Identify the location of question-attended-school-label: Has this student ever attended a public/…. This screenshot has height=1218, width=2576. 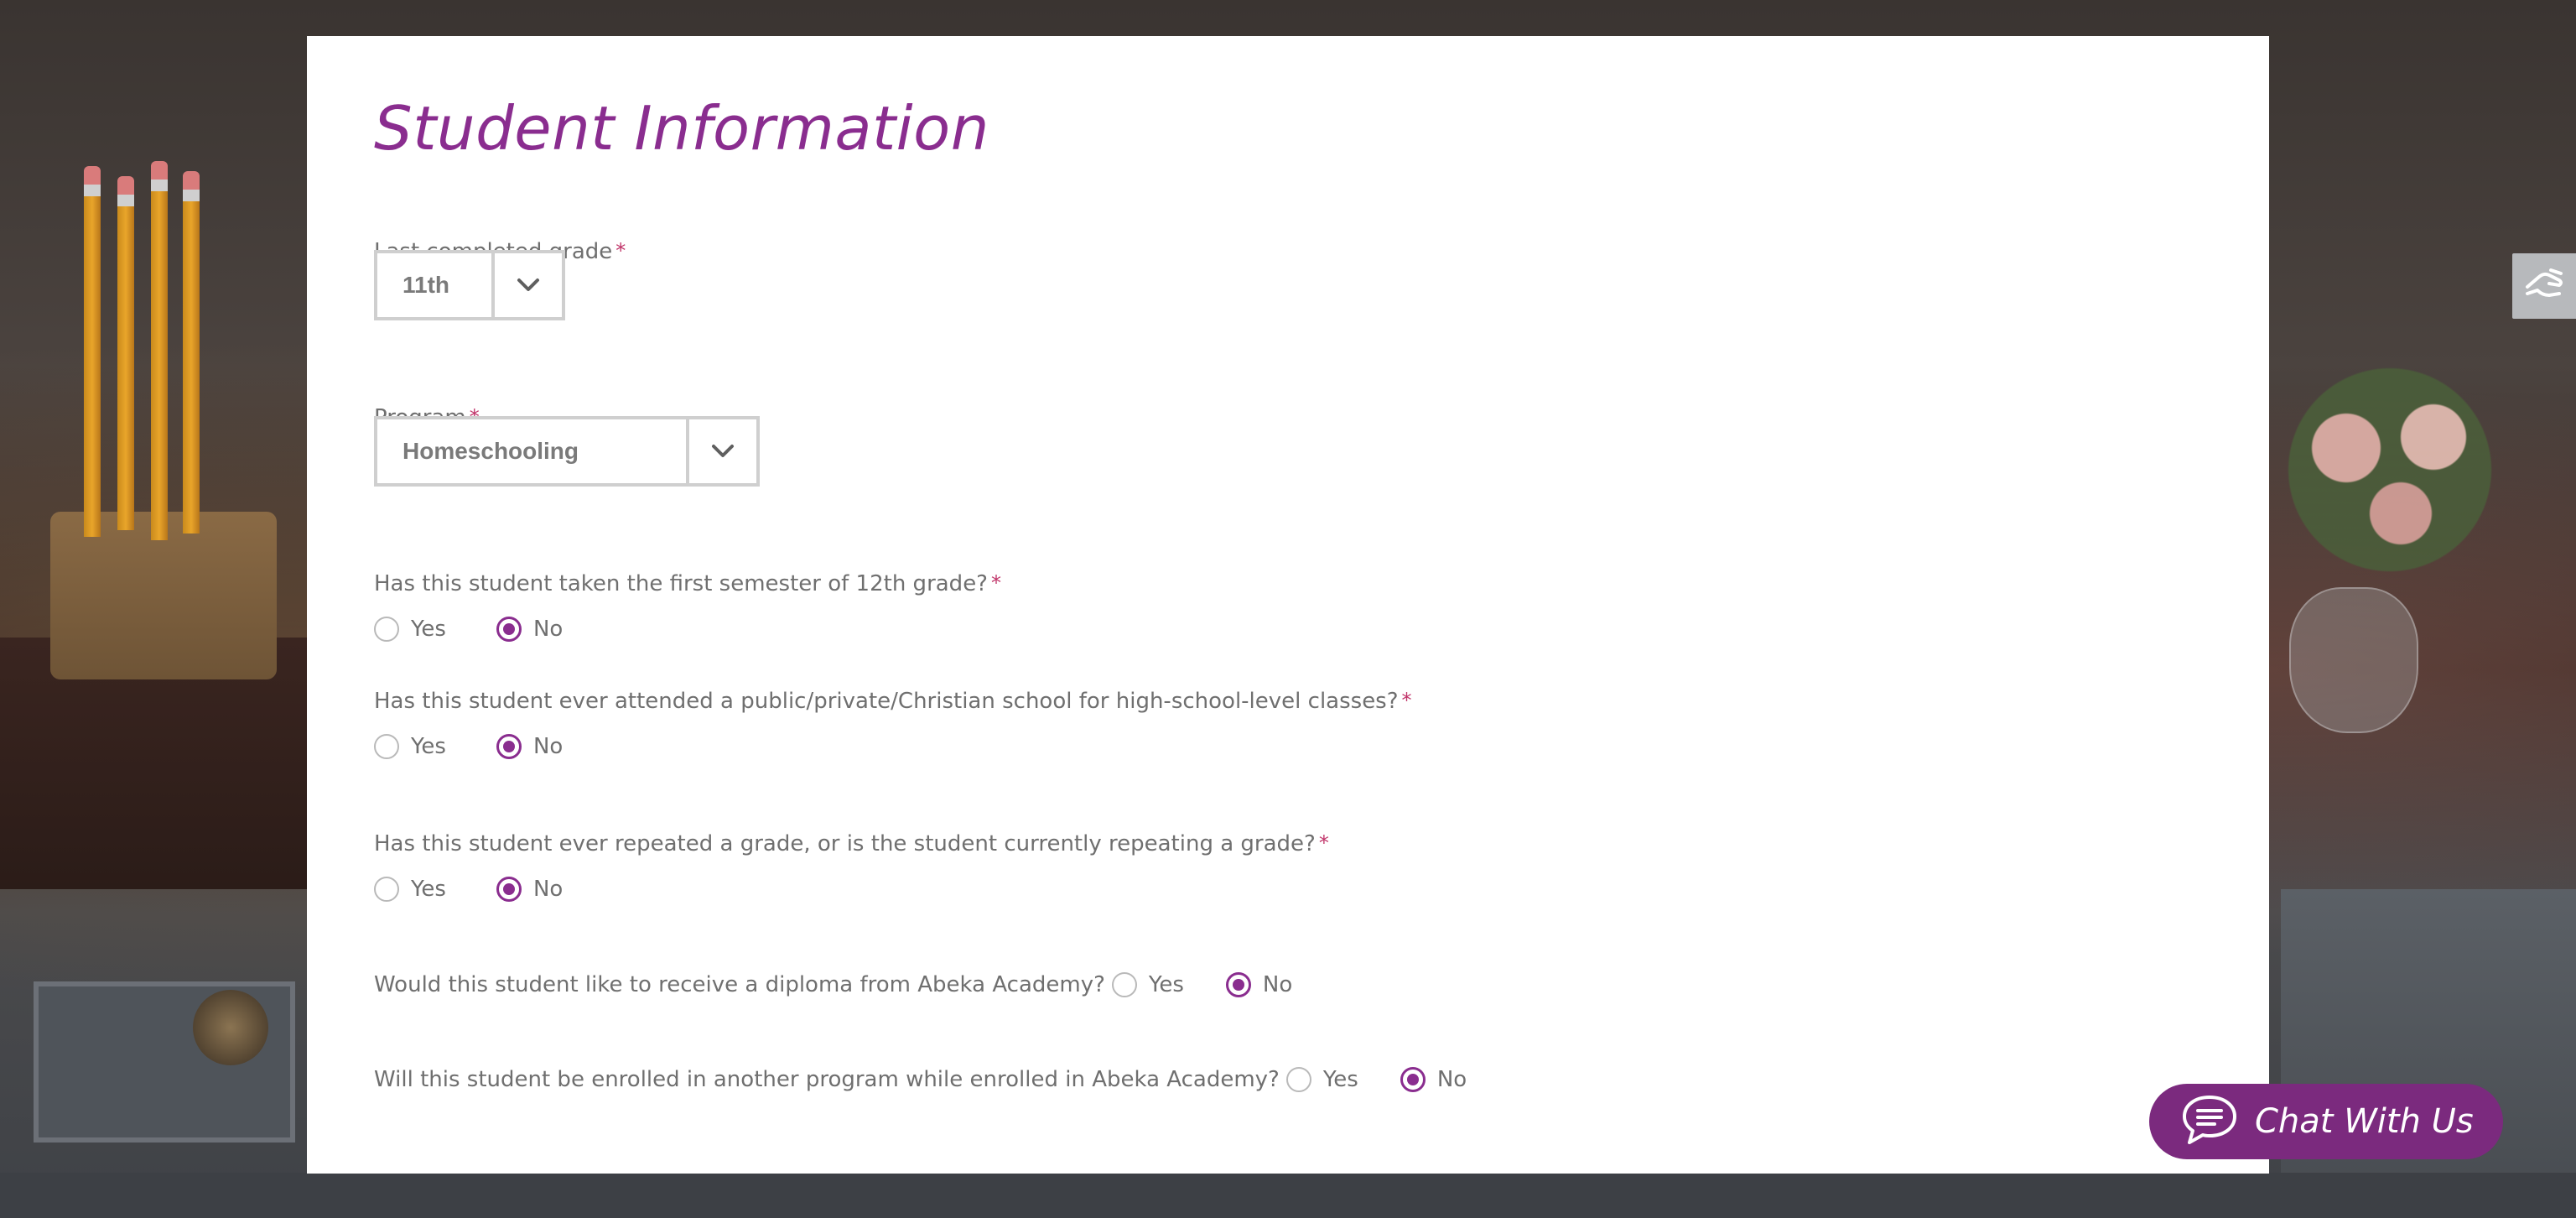
(893, 701).